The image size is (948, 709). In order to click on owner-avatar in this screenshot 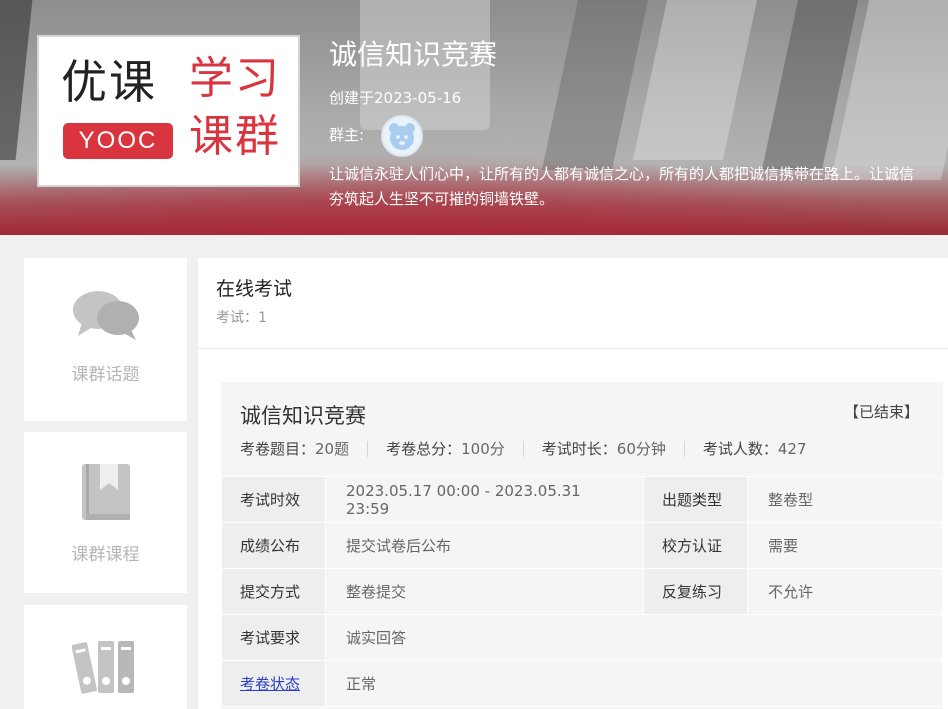, I will do `click(402, 136)`.